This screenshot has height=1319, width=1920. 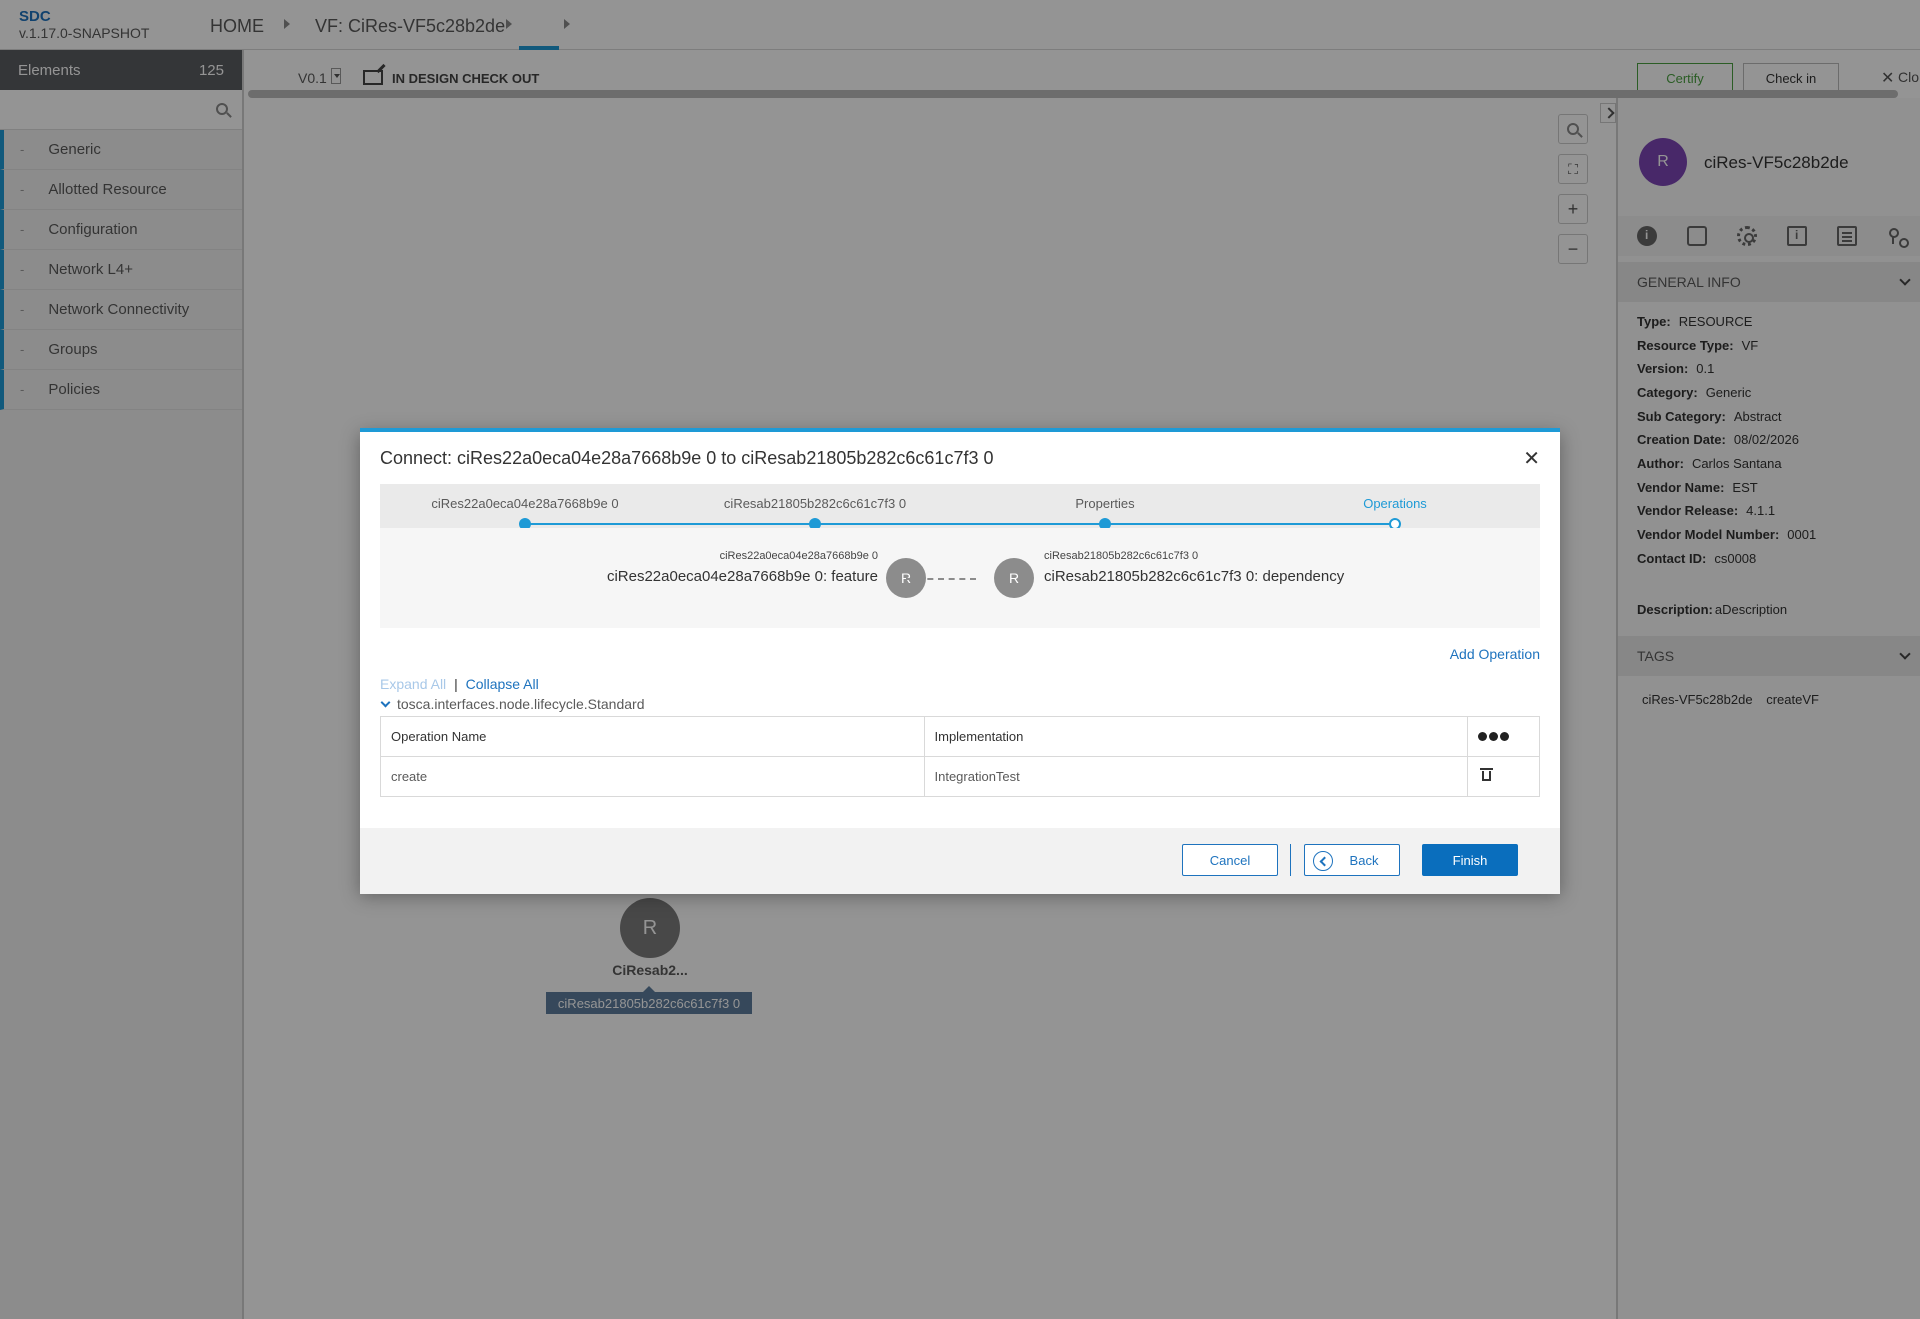 I want to click on back-button: Back, so click(x=1352, y=860).